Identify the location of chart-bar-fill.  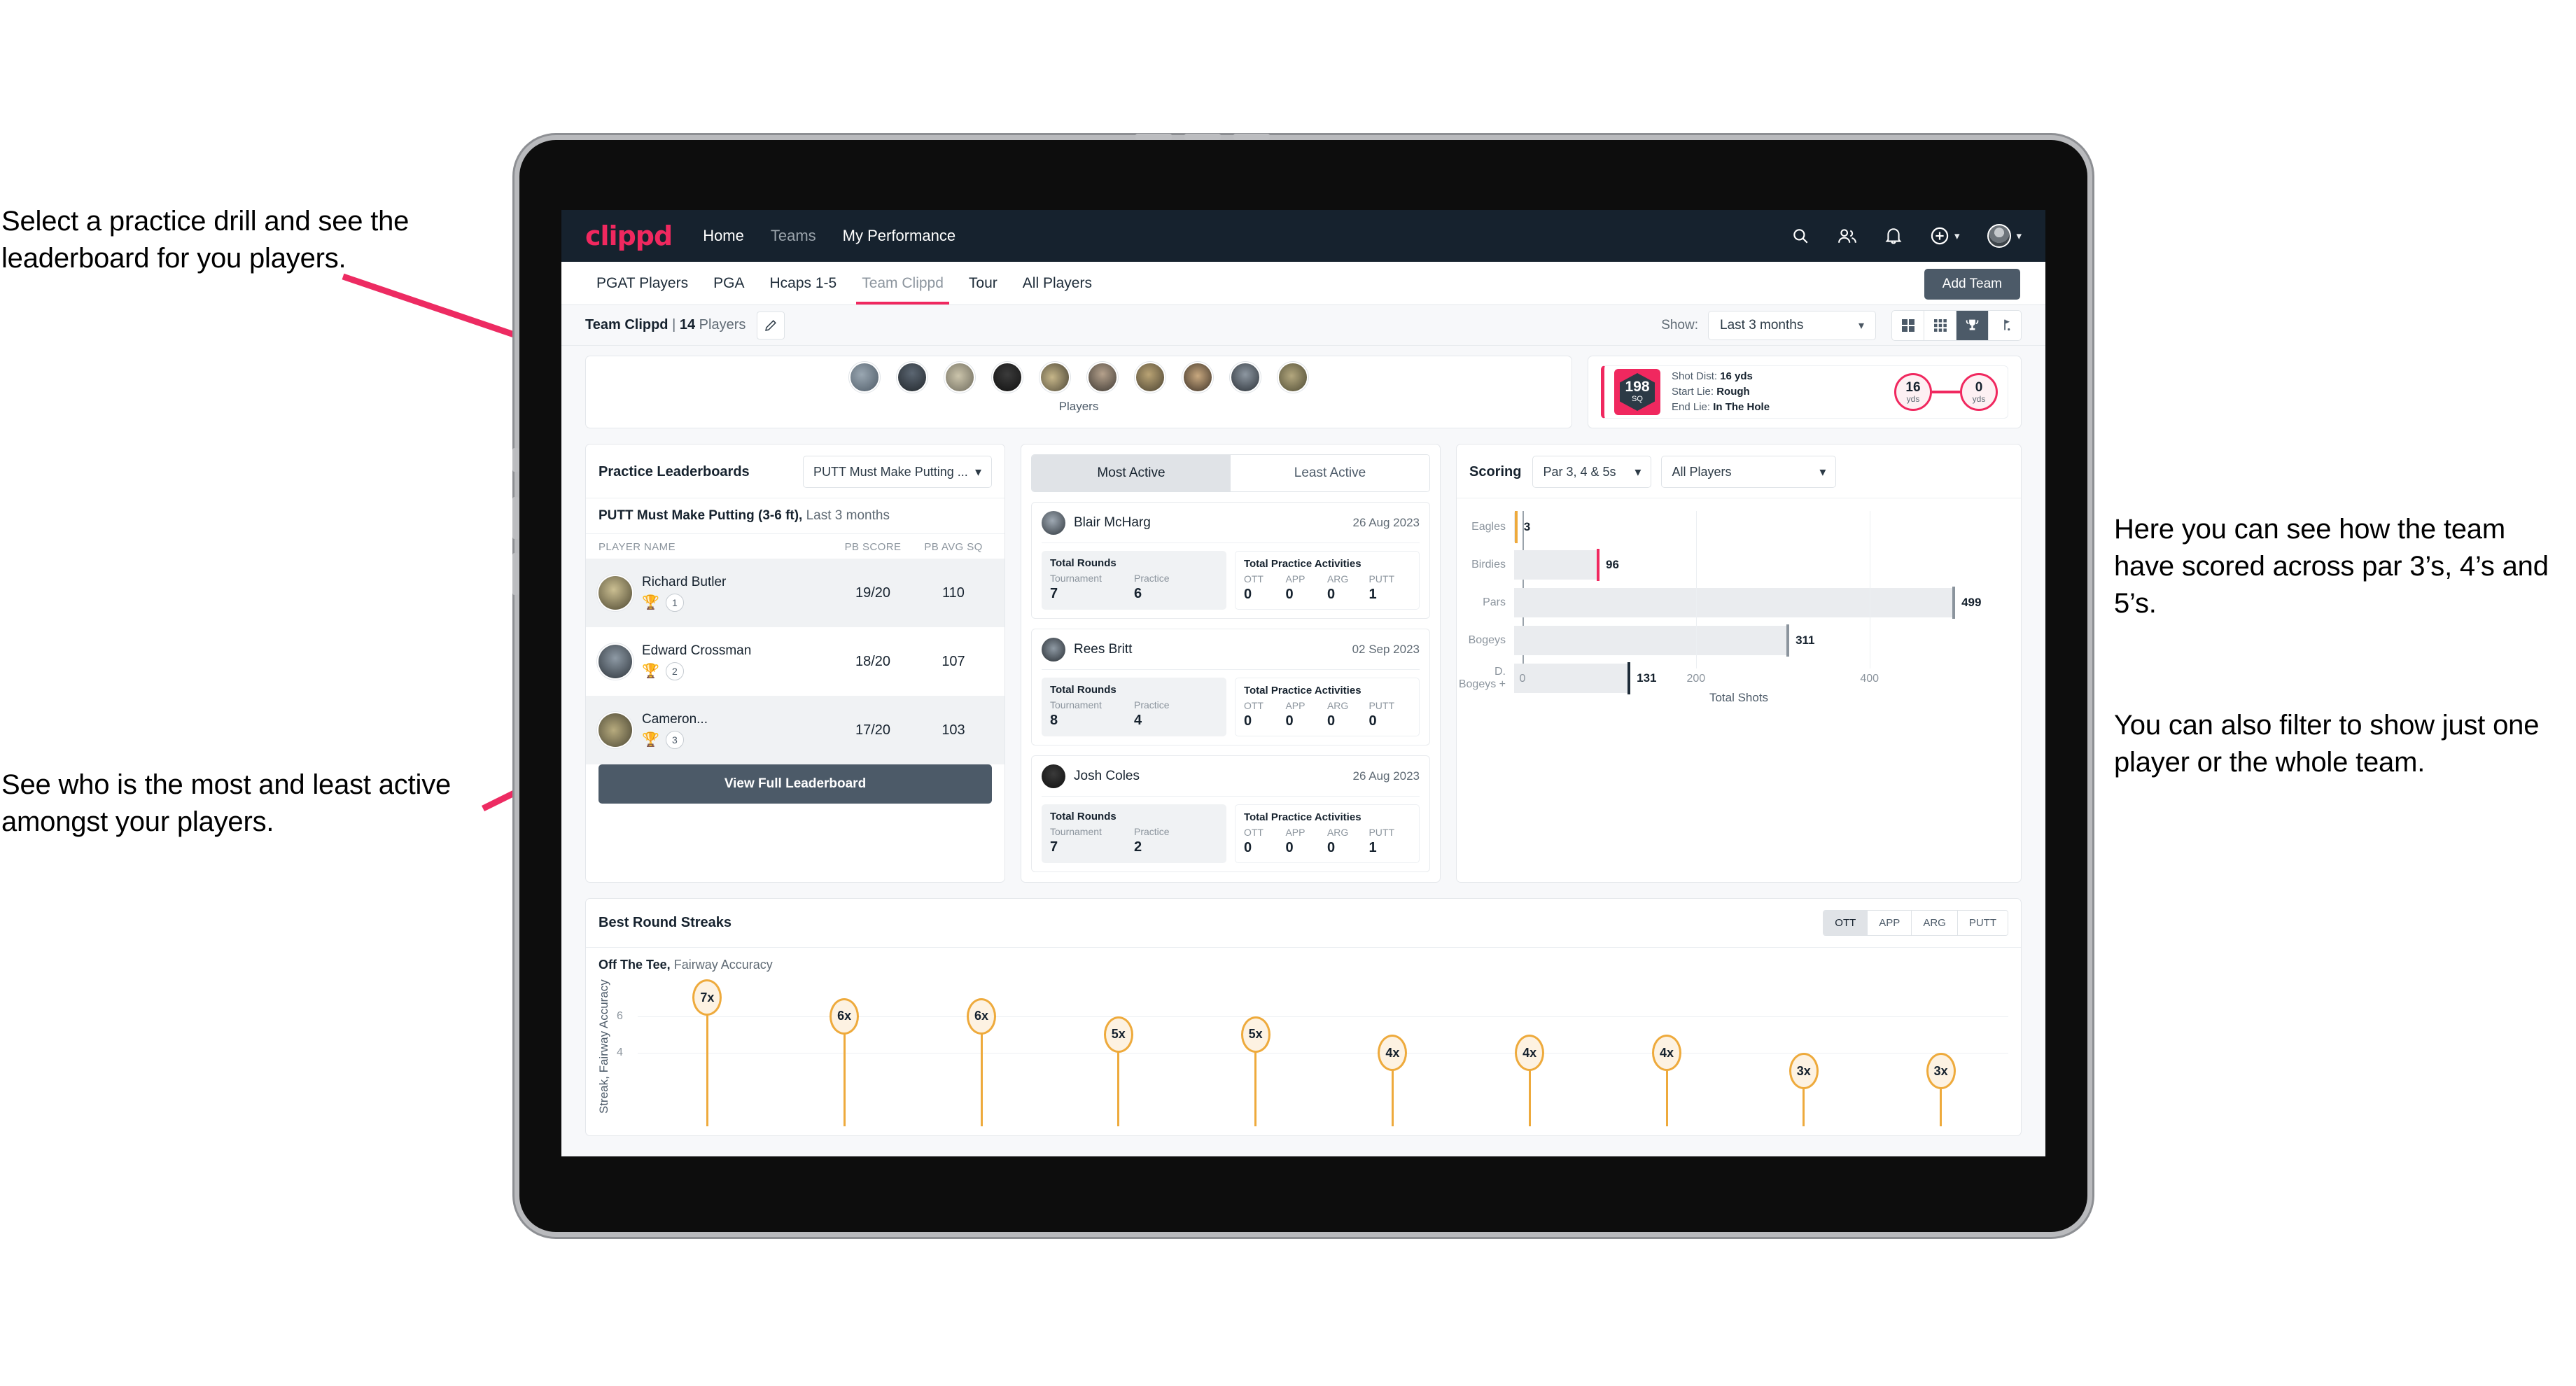
(1734, 602).